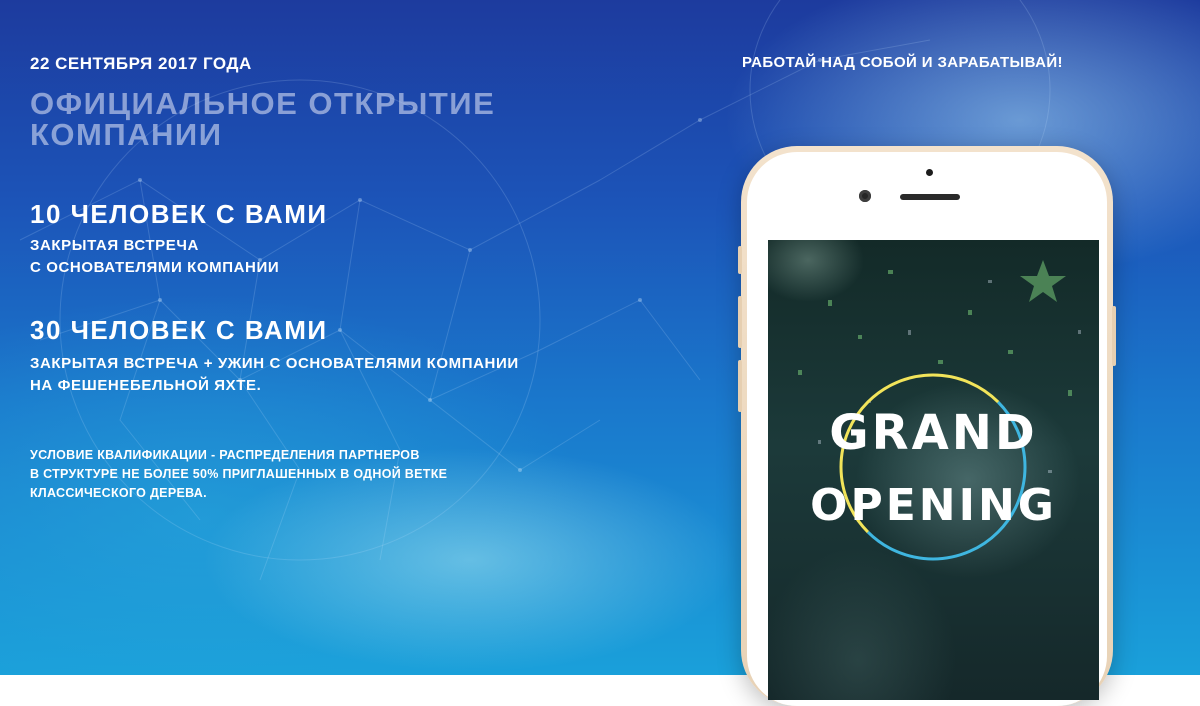 The width and height of the screenshot is (1200, 706). Describe the element at coordinates (740, 386) in the screenshot. I see `phone-volume-down` at that location.